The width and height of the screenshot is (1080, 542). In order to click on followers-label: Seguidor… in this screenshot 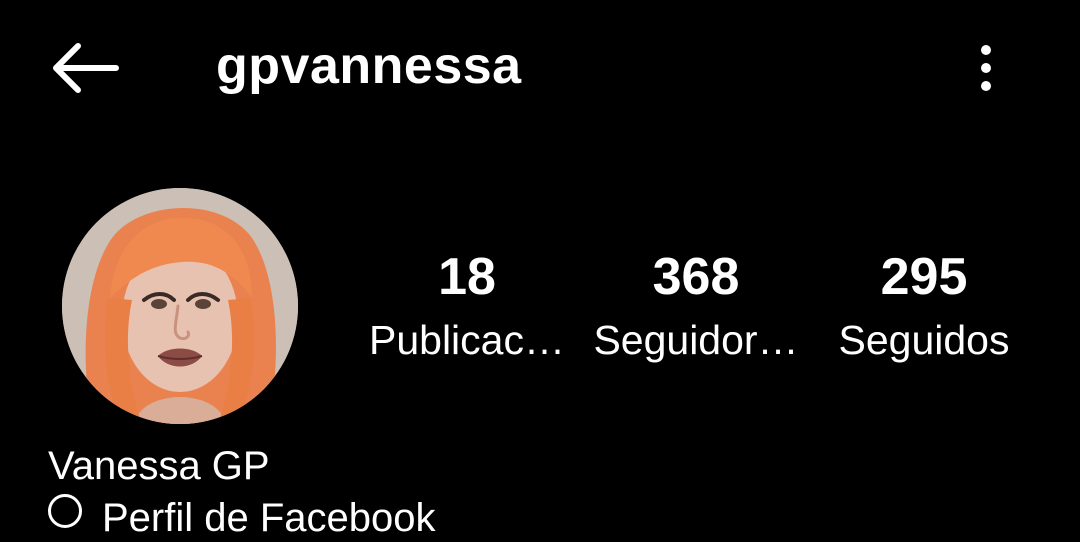, I will do `click(696, 340)`.